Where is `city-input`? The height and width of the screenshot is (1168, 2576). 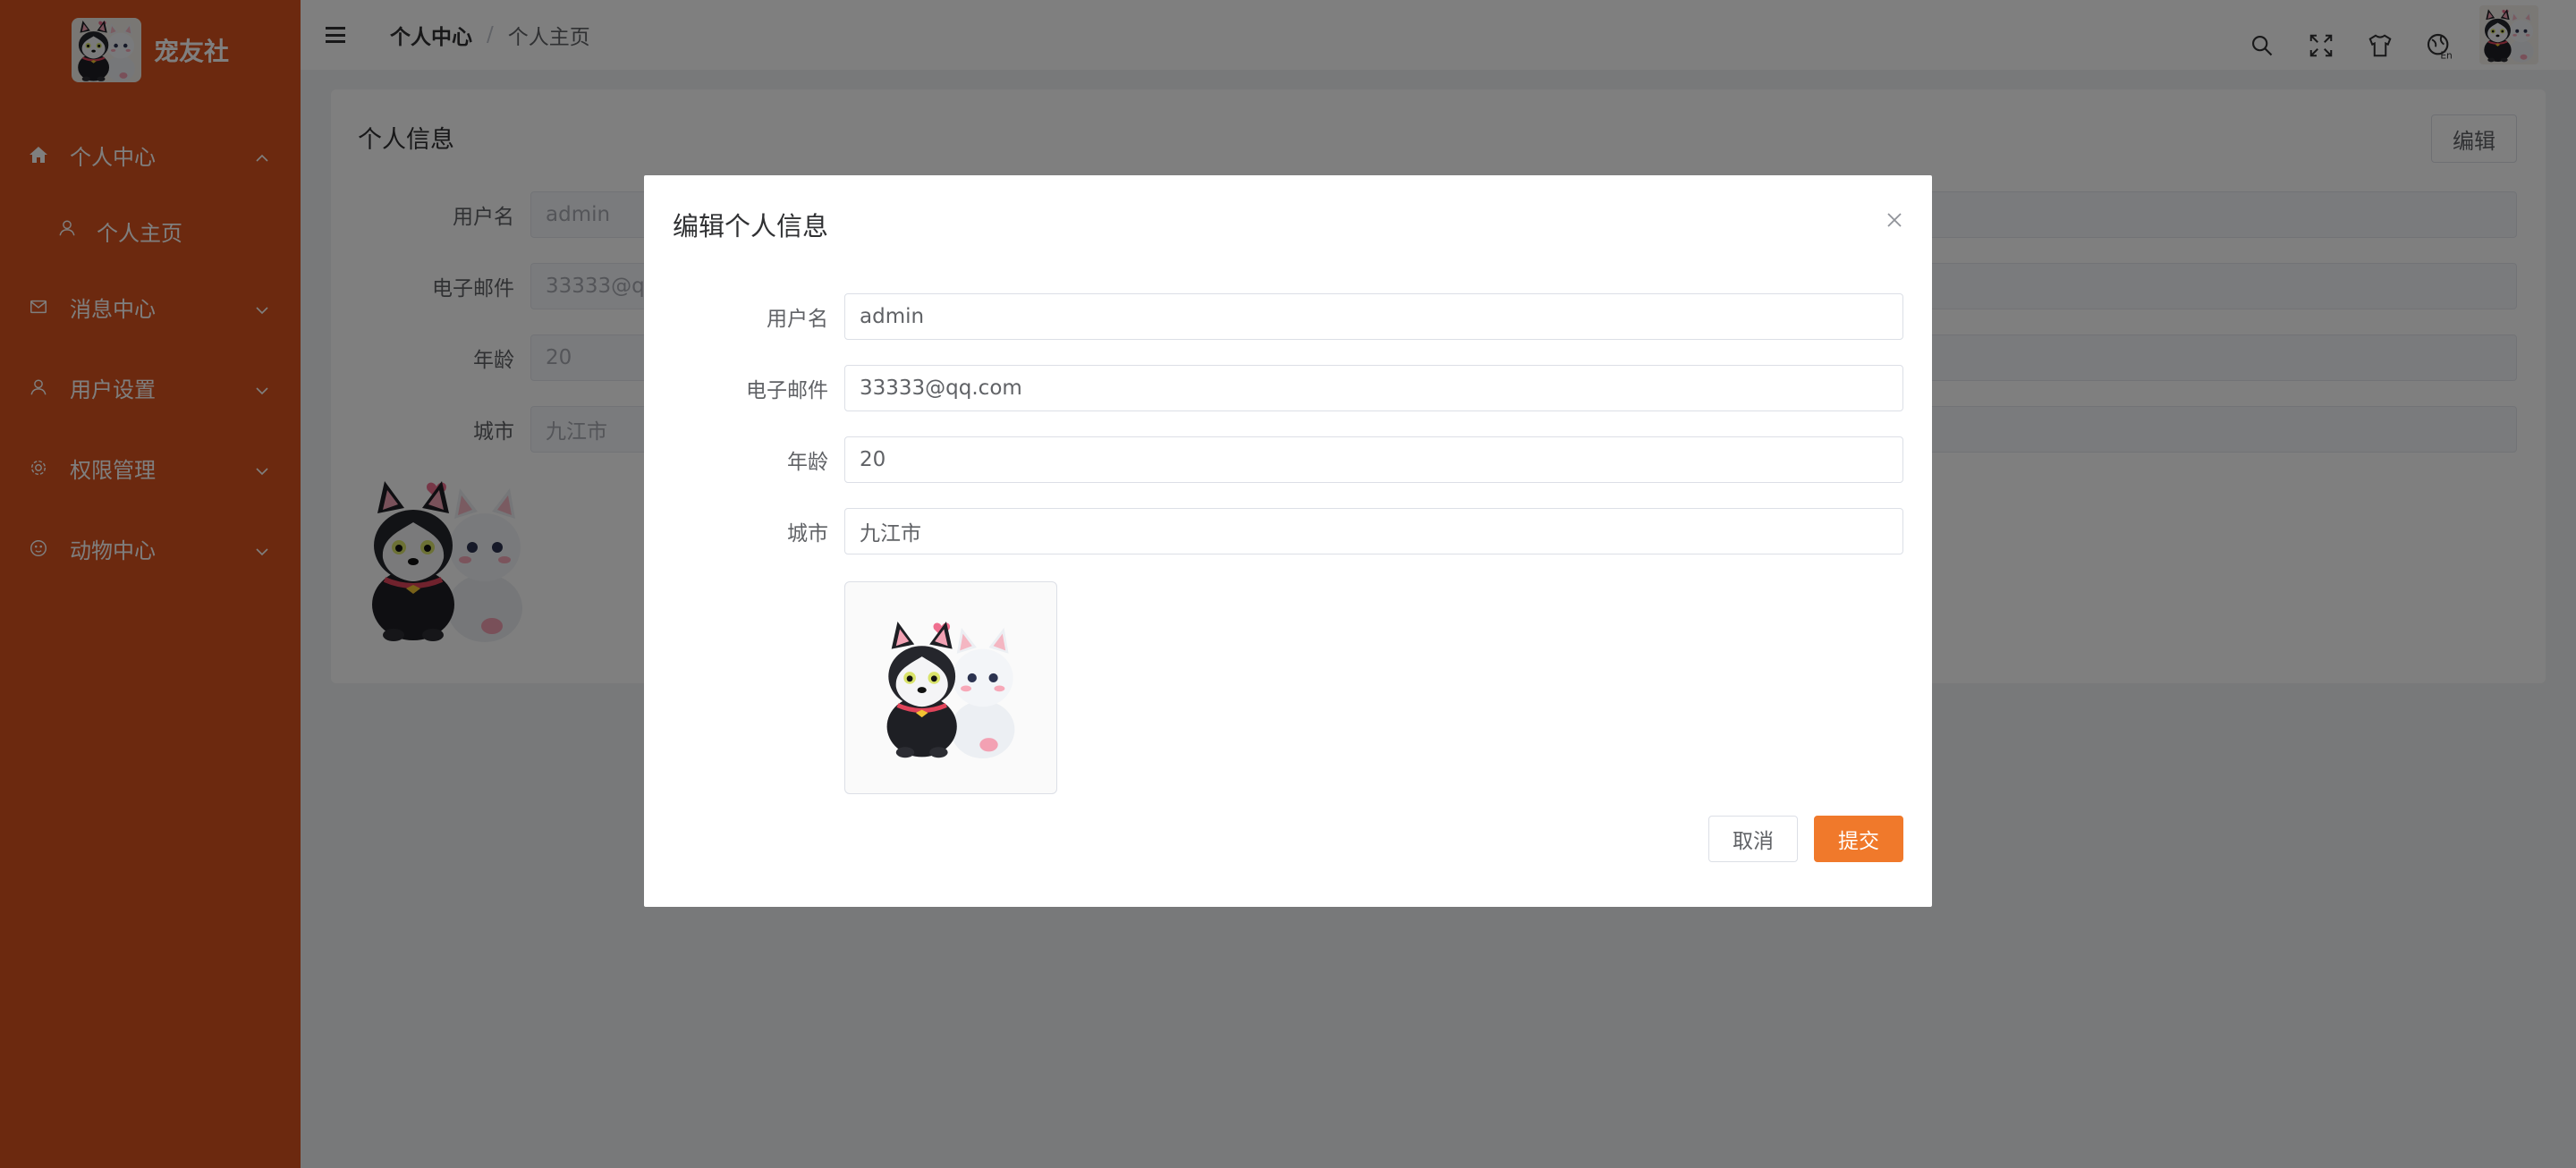 city-input is located at coordinates (1373, 531).